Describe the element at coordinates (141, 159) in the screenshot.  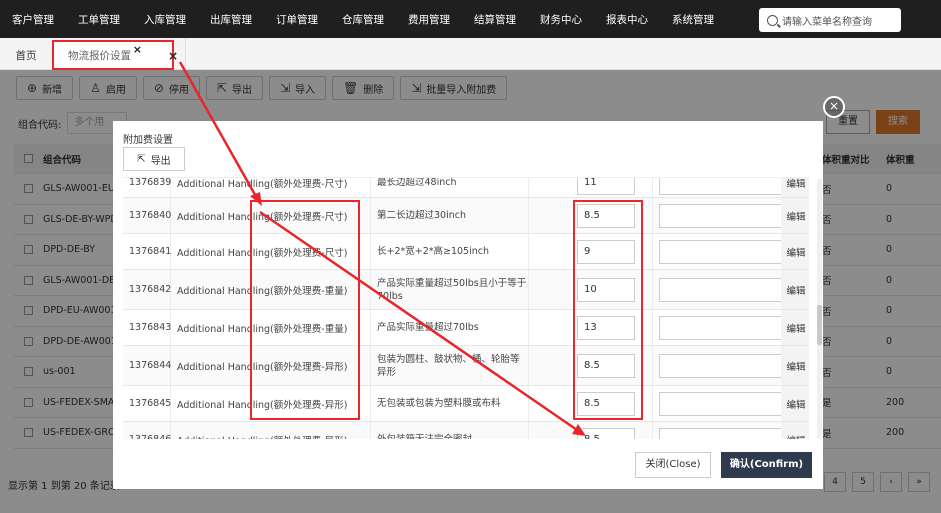
I see `export-icon: ⇱` at that location.